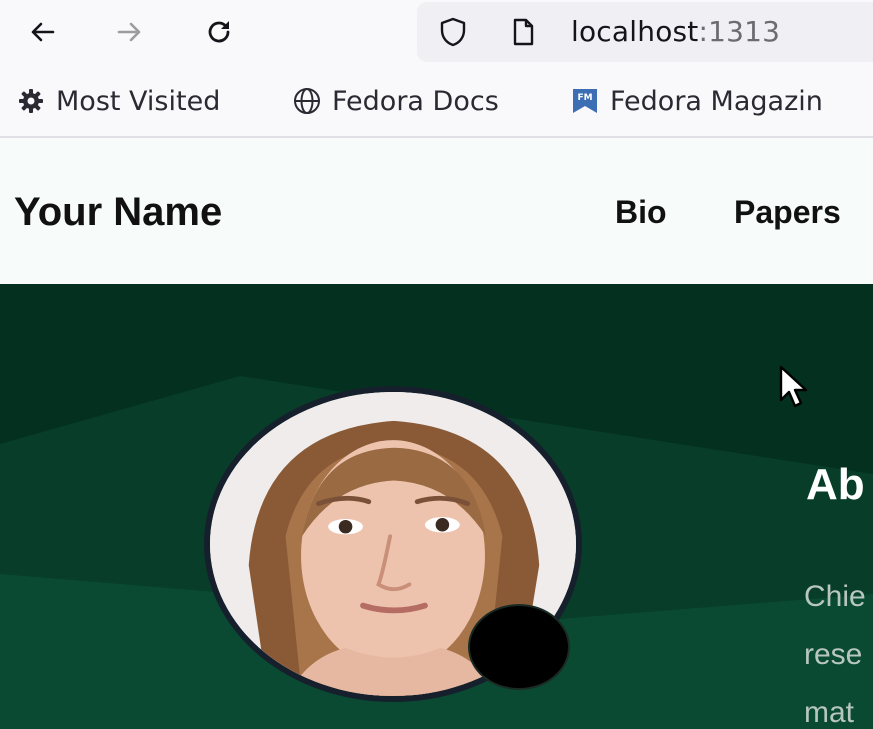 Image resolution: width=873 pixels, height=729 pixels. I want to click on nav-link-papers: Papers, so click(787, 212).